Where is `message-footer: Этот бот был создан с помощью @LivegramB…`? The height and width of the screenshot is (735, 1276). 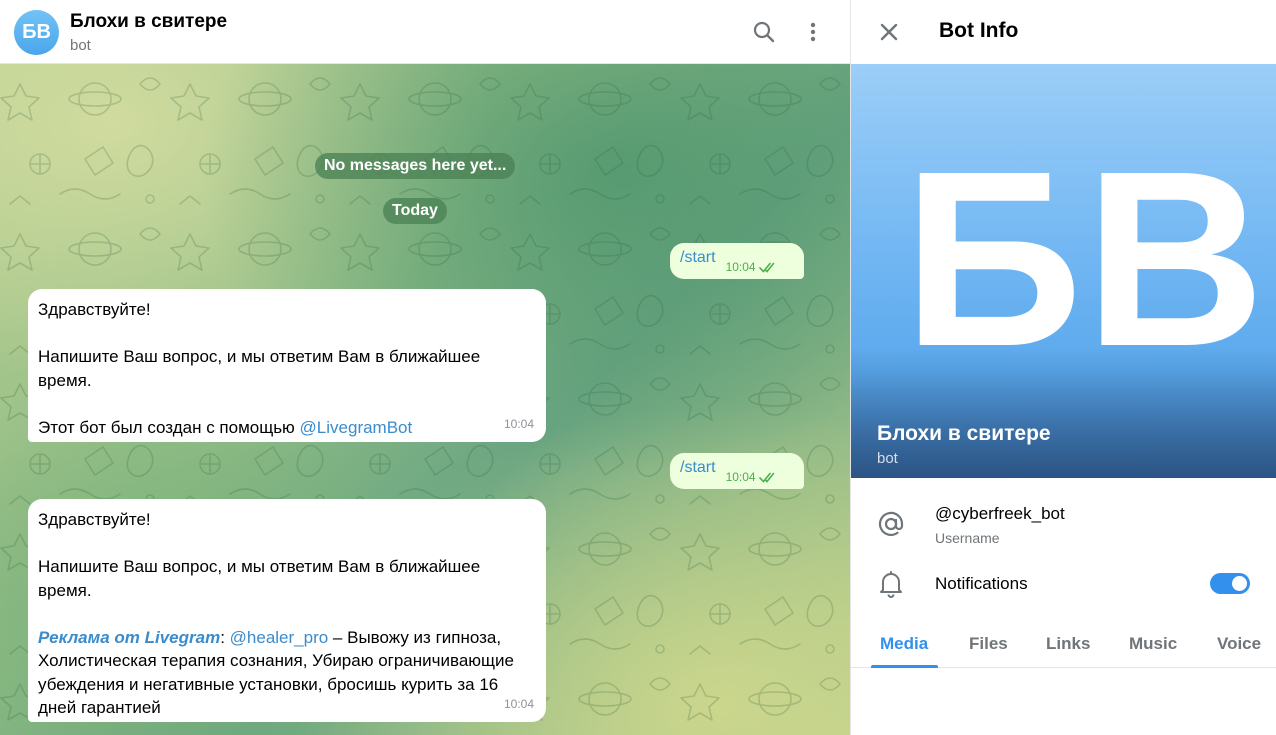
message-footer: Этот бот был создан с помощью @LivegramB… is located at coordinates (287, 428).